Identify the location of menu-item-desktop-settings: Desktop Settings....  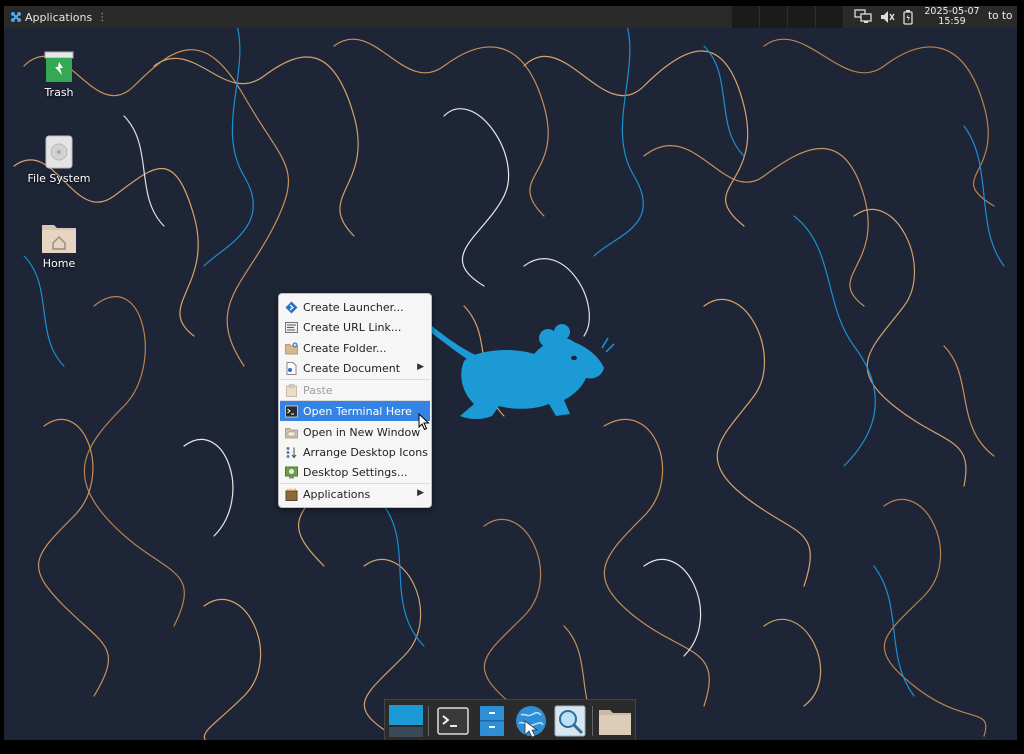
(355, 472).